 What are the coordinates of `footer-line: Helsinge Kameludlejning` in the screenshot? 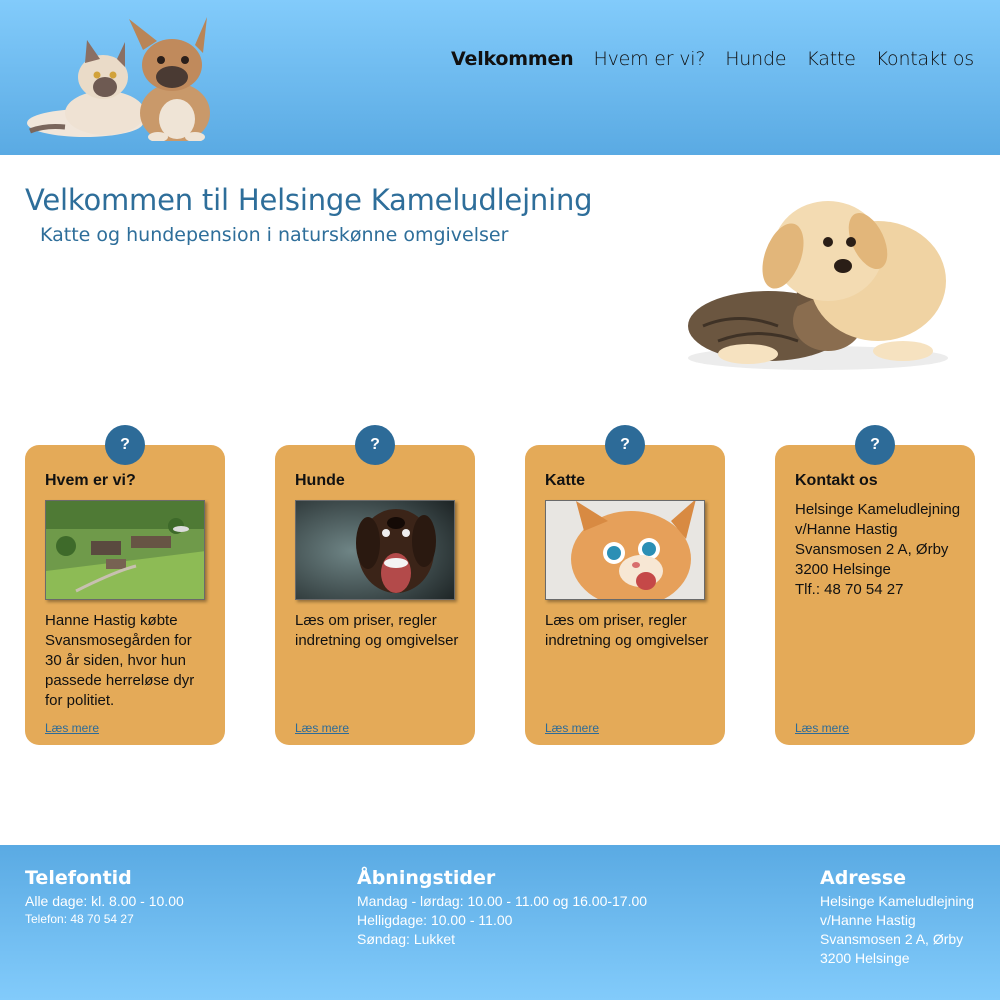 It's located at (897, 901).